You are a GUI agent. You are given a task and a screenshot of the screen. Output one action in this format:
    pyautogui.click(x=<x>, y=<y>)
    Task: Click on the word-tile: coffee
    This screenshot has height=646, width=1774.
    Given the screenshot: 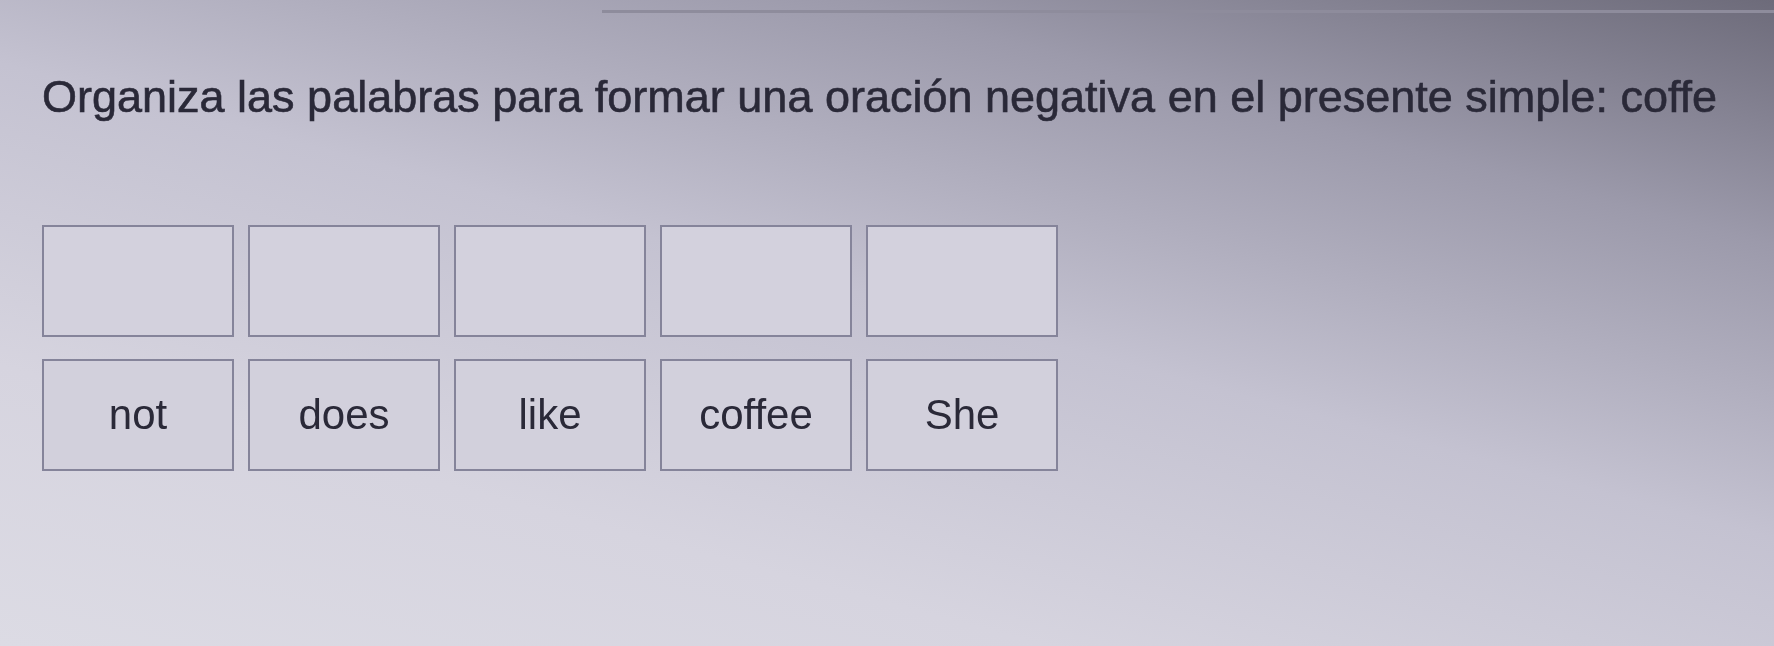 What is the action you would take?
    pyautogui.click(x=756, y=414)
    